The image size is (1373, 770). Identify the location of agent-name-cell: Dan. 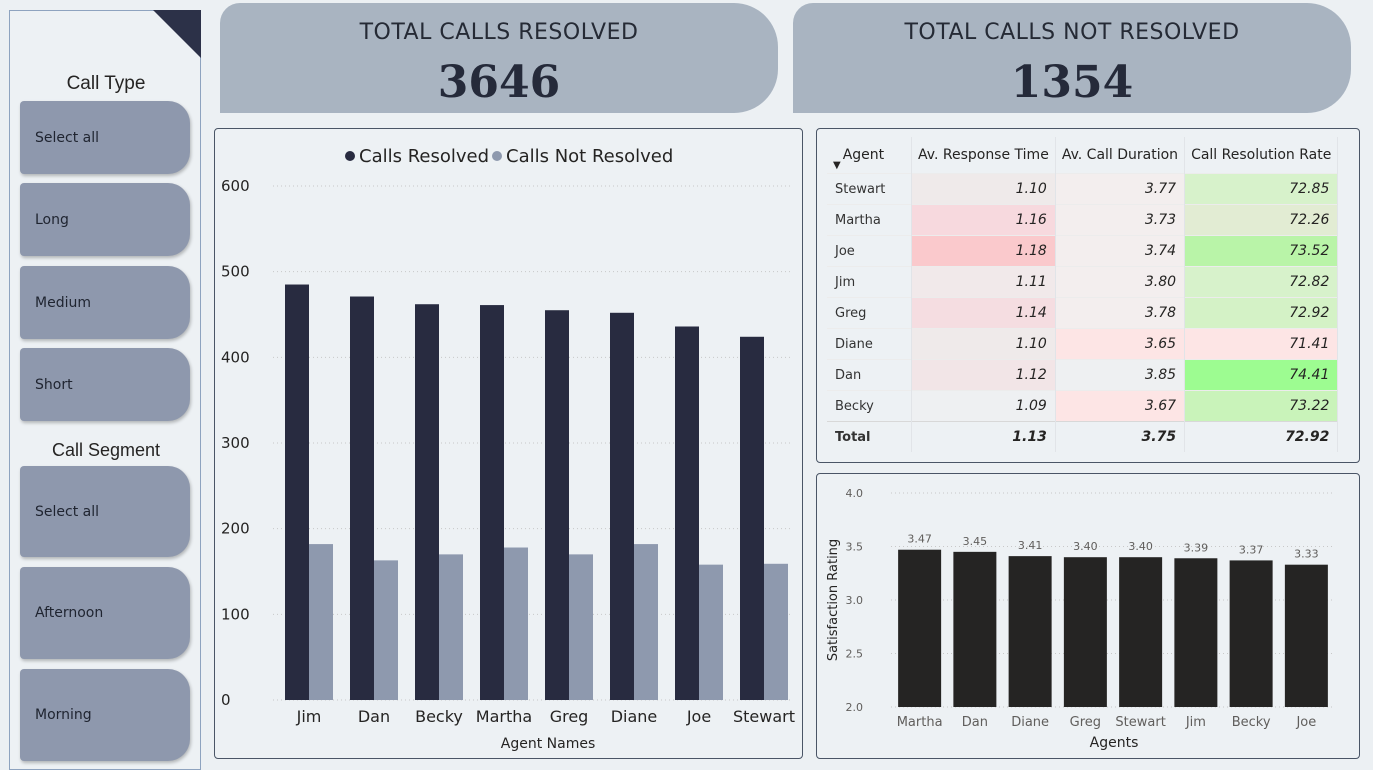
(869, 375).